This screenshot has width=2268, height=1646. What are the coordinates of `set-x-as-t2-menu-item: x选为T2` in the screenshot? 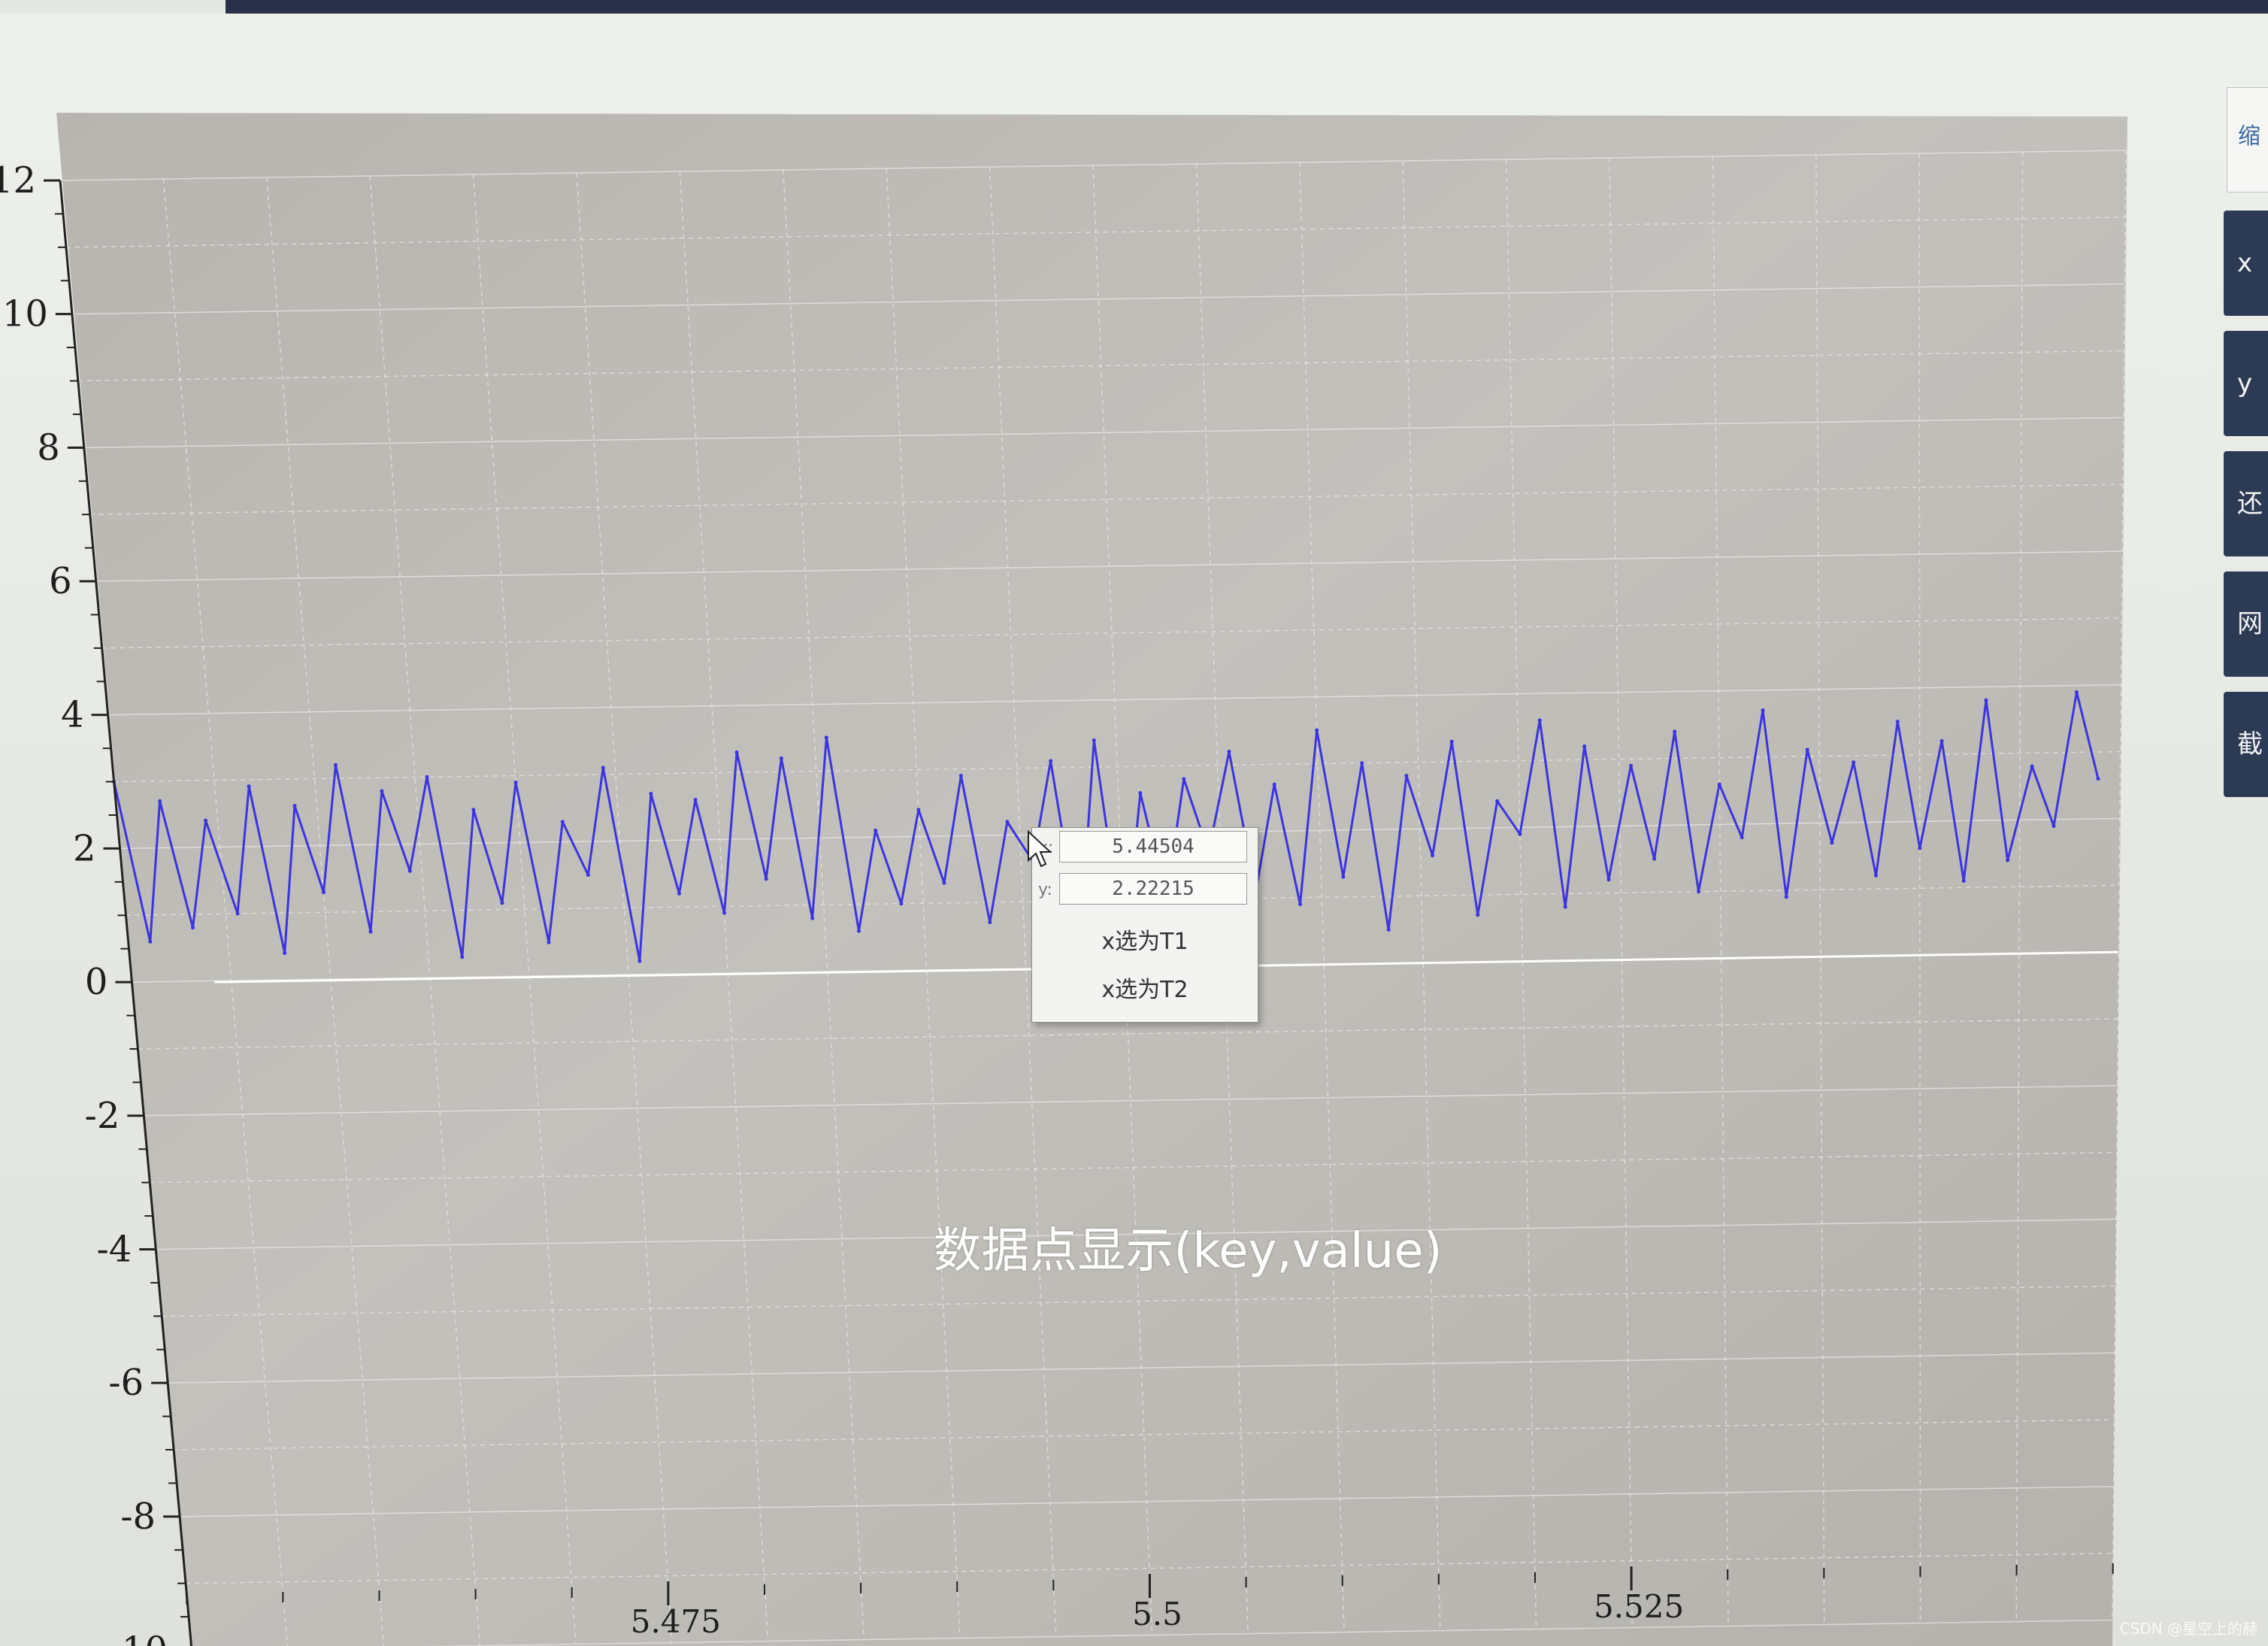 It's located at (1145, 990).